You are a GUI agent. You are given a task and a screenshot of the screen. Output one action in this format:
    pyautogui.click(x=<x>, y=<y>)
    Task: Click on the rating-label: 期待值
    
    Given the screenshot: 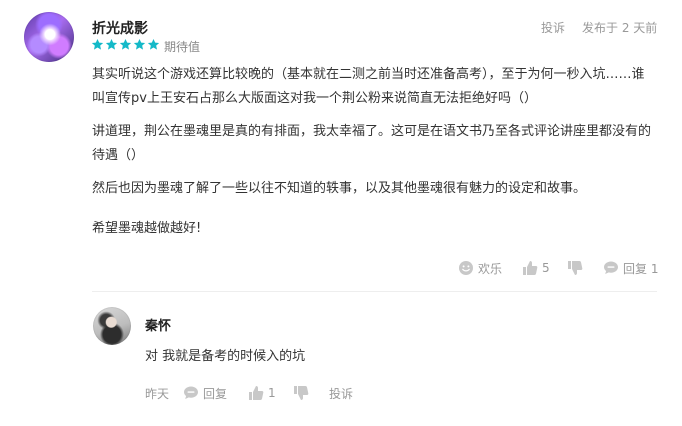 What is the action you would take?
    pyautogui.click(x=182, y=47)
    